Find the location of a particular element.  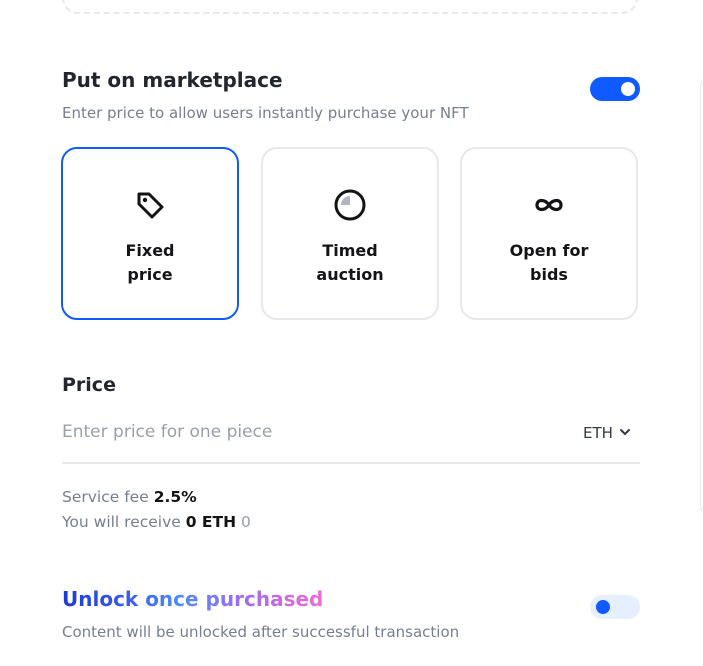

unlock-title: Unlock once purchased is located at coordinates (193, 599).